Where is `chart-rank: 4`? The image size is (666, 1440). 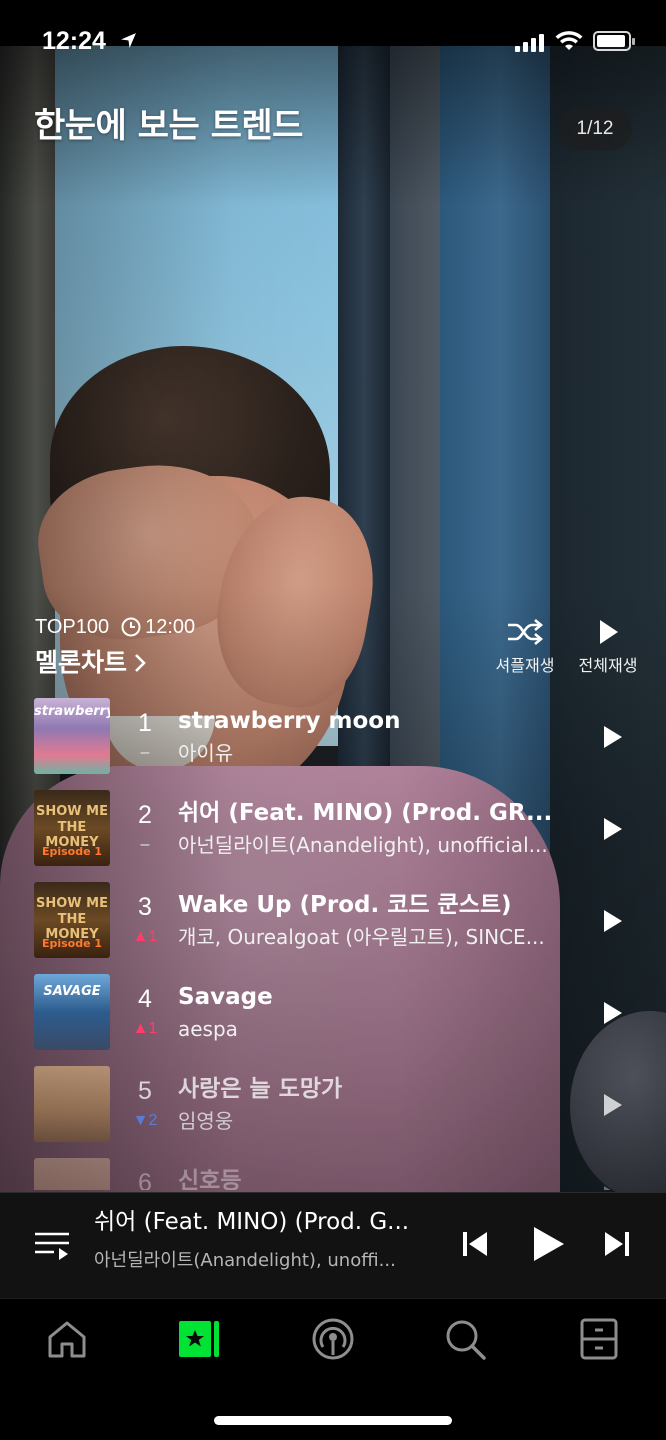
chart-rank: 4 is located at coordinates (145, 999).